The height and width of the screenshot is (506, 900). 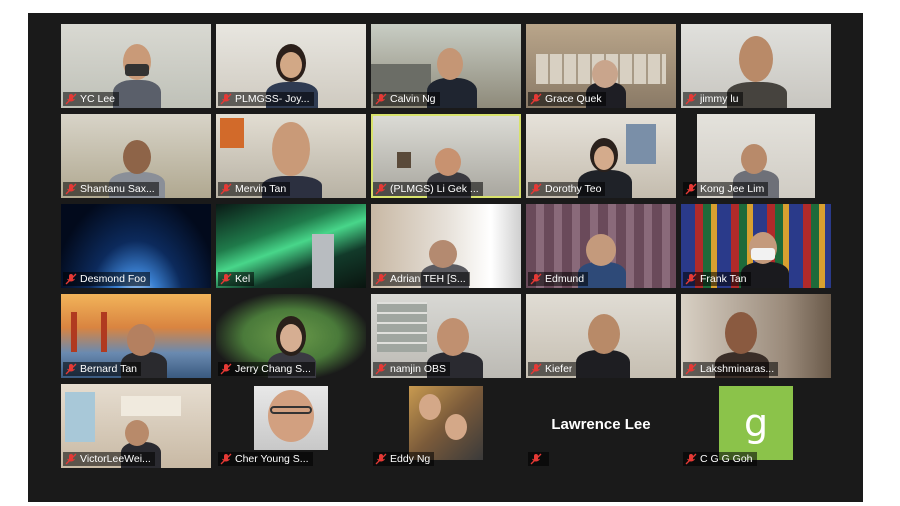 I want to click on participant-tile: Grace Quek, so click(x=601, y=66).